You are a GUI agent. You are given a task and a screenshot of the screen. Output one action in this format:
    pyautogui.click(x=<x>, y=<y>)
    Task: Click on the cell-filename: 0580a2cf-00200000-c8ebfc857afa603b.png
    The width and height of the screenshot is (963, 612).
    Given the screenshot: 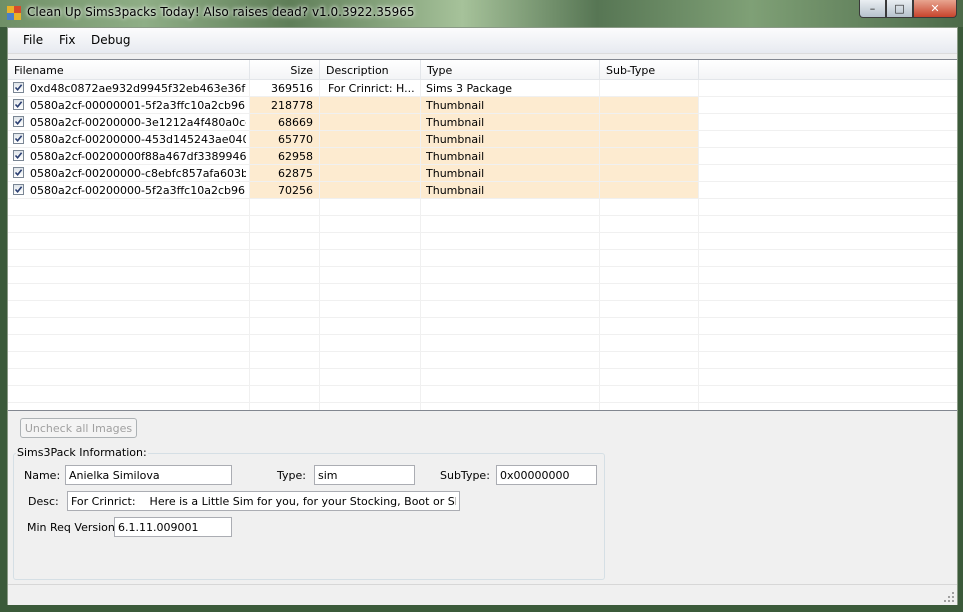 What is the action you would take?
    pyautogui.click(x=138, y=173)
    